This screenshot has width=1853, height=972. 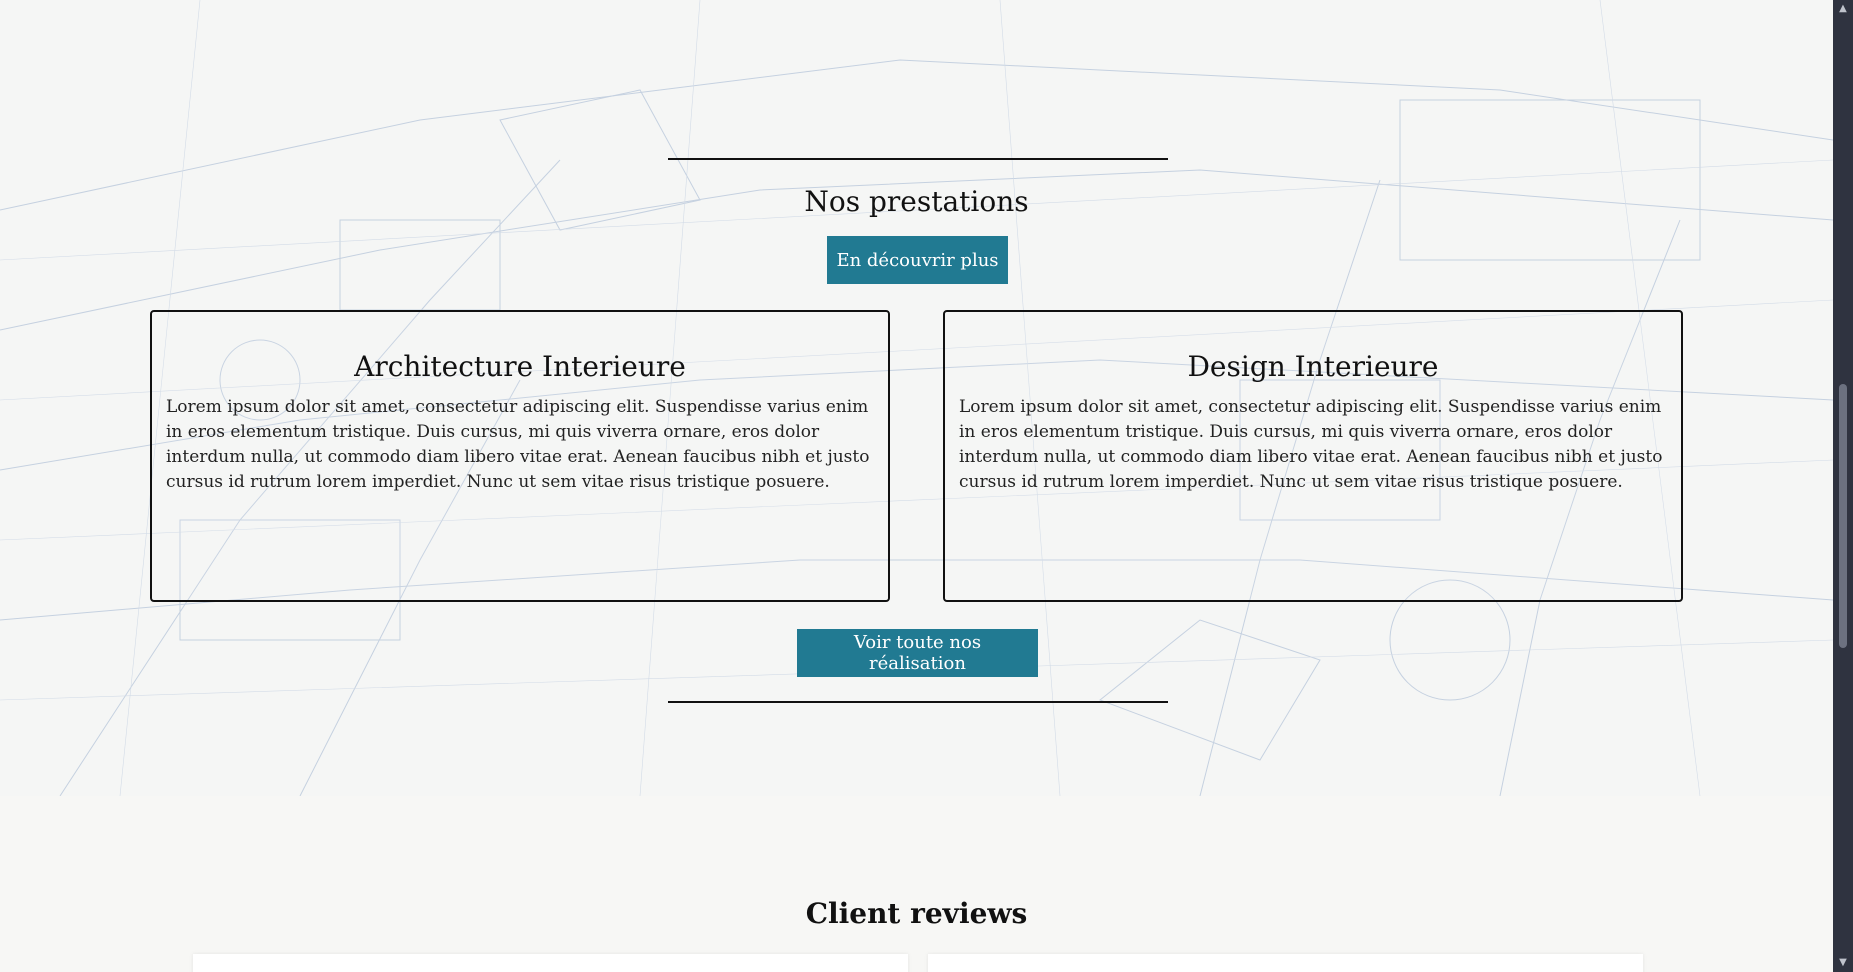 What do you see at coordinates (1313, 366) in the screenshot?
I see `service-card-title: Design Interieure` at bounding box center [1313, 366].